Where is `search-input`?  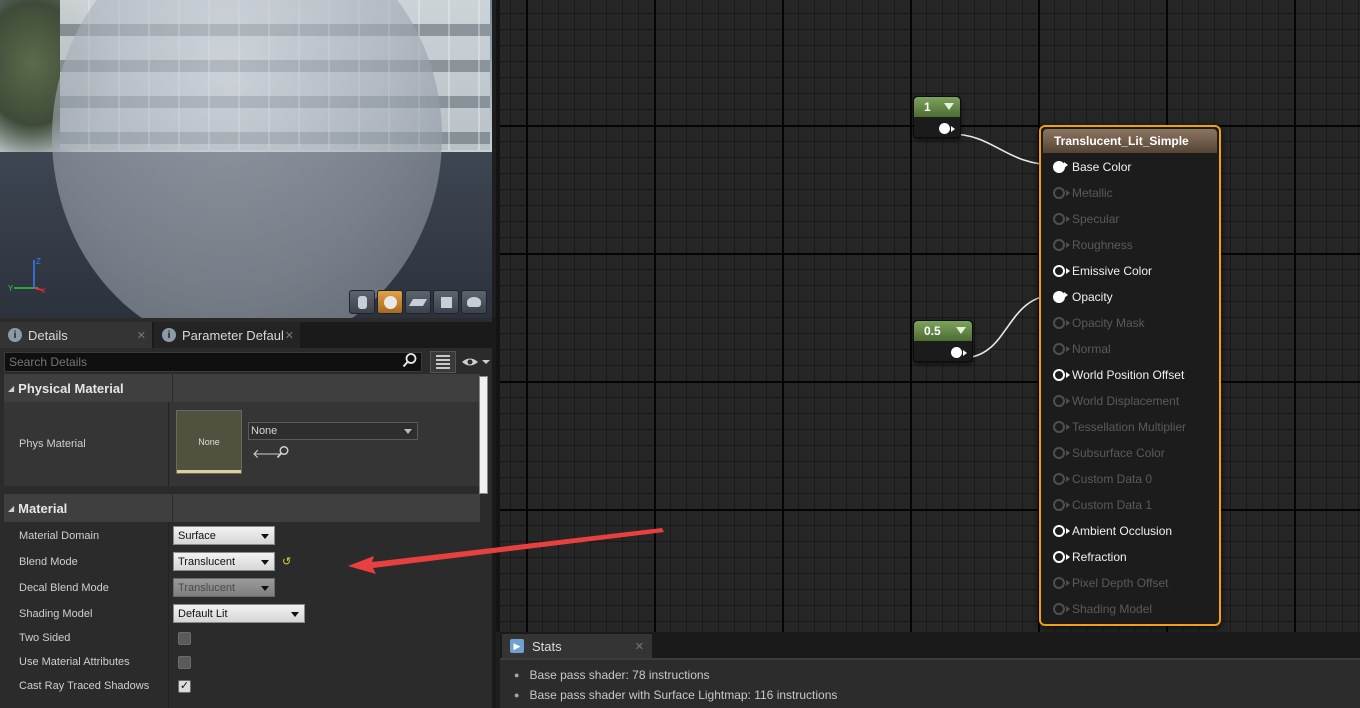 search-input is located at coordinates (213, 362).